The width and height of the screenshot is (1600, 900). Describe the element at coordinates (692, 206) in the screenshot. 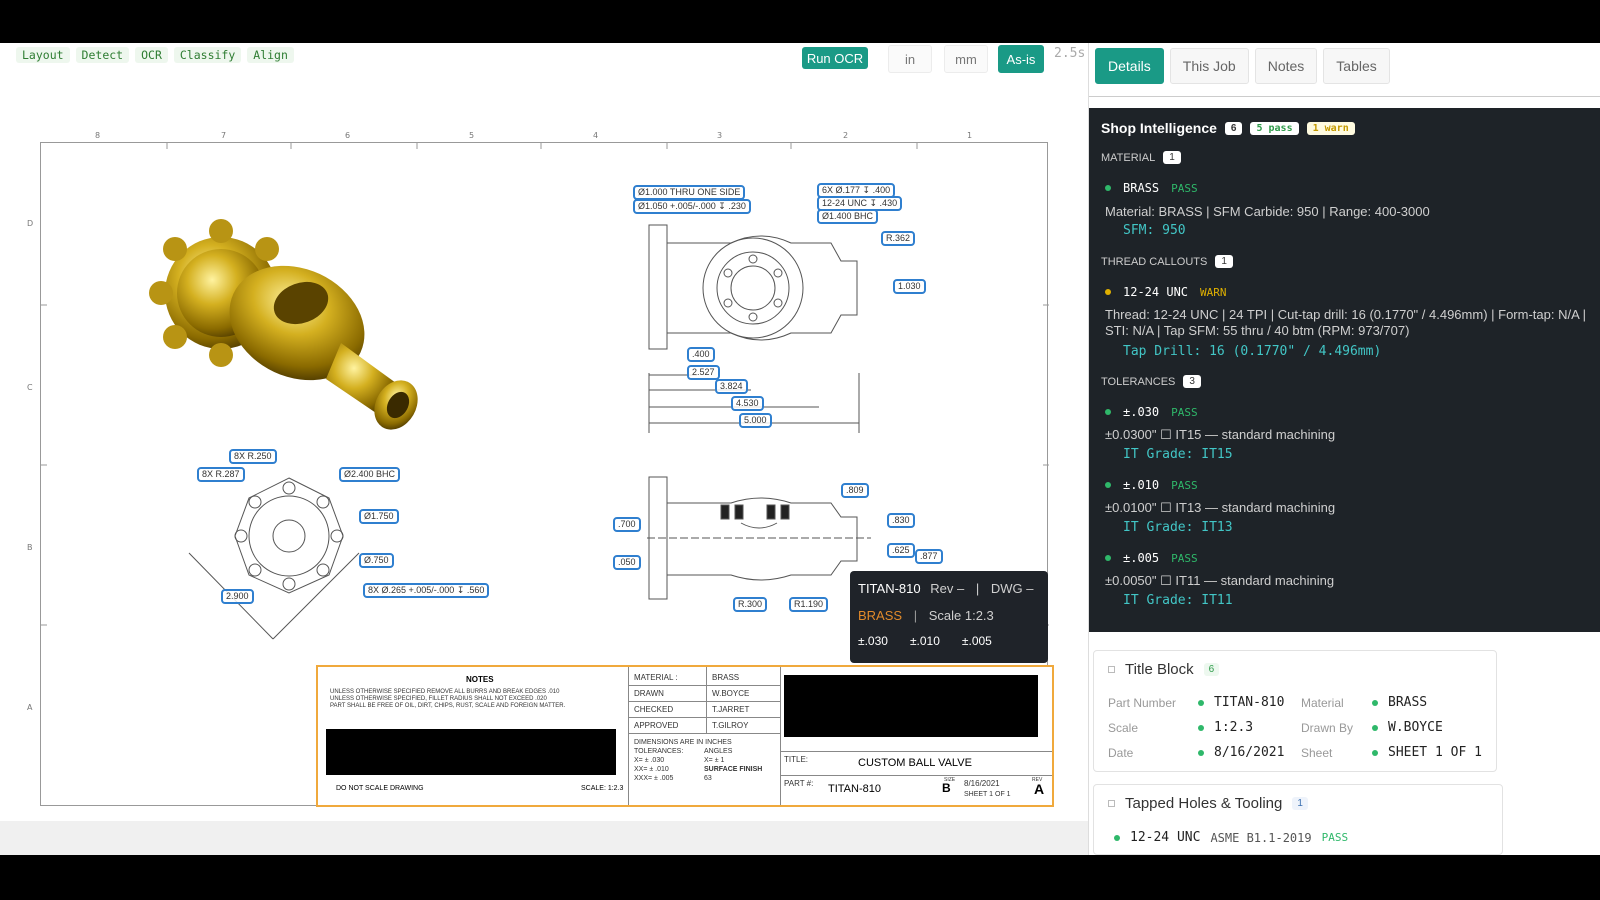

I see `callout-cbore: Ø1.050 +.005/-.000 ↧ .230` at that location.